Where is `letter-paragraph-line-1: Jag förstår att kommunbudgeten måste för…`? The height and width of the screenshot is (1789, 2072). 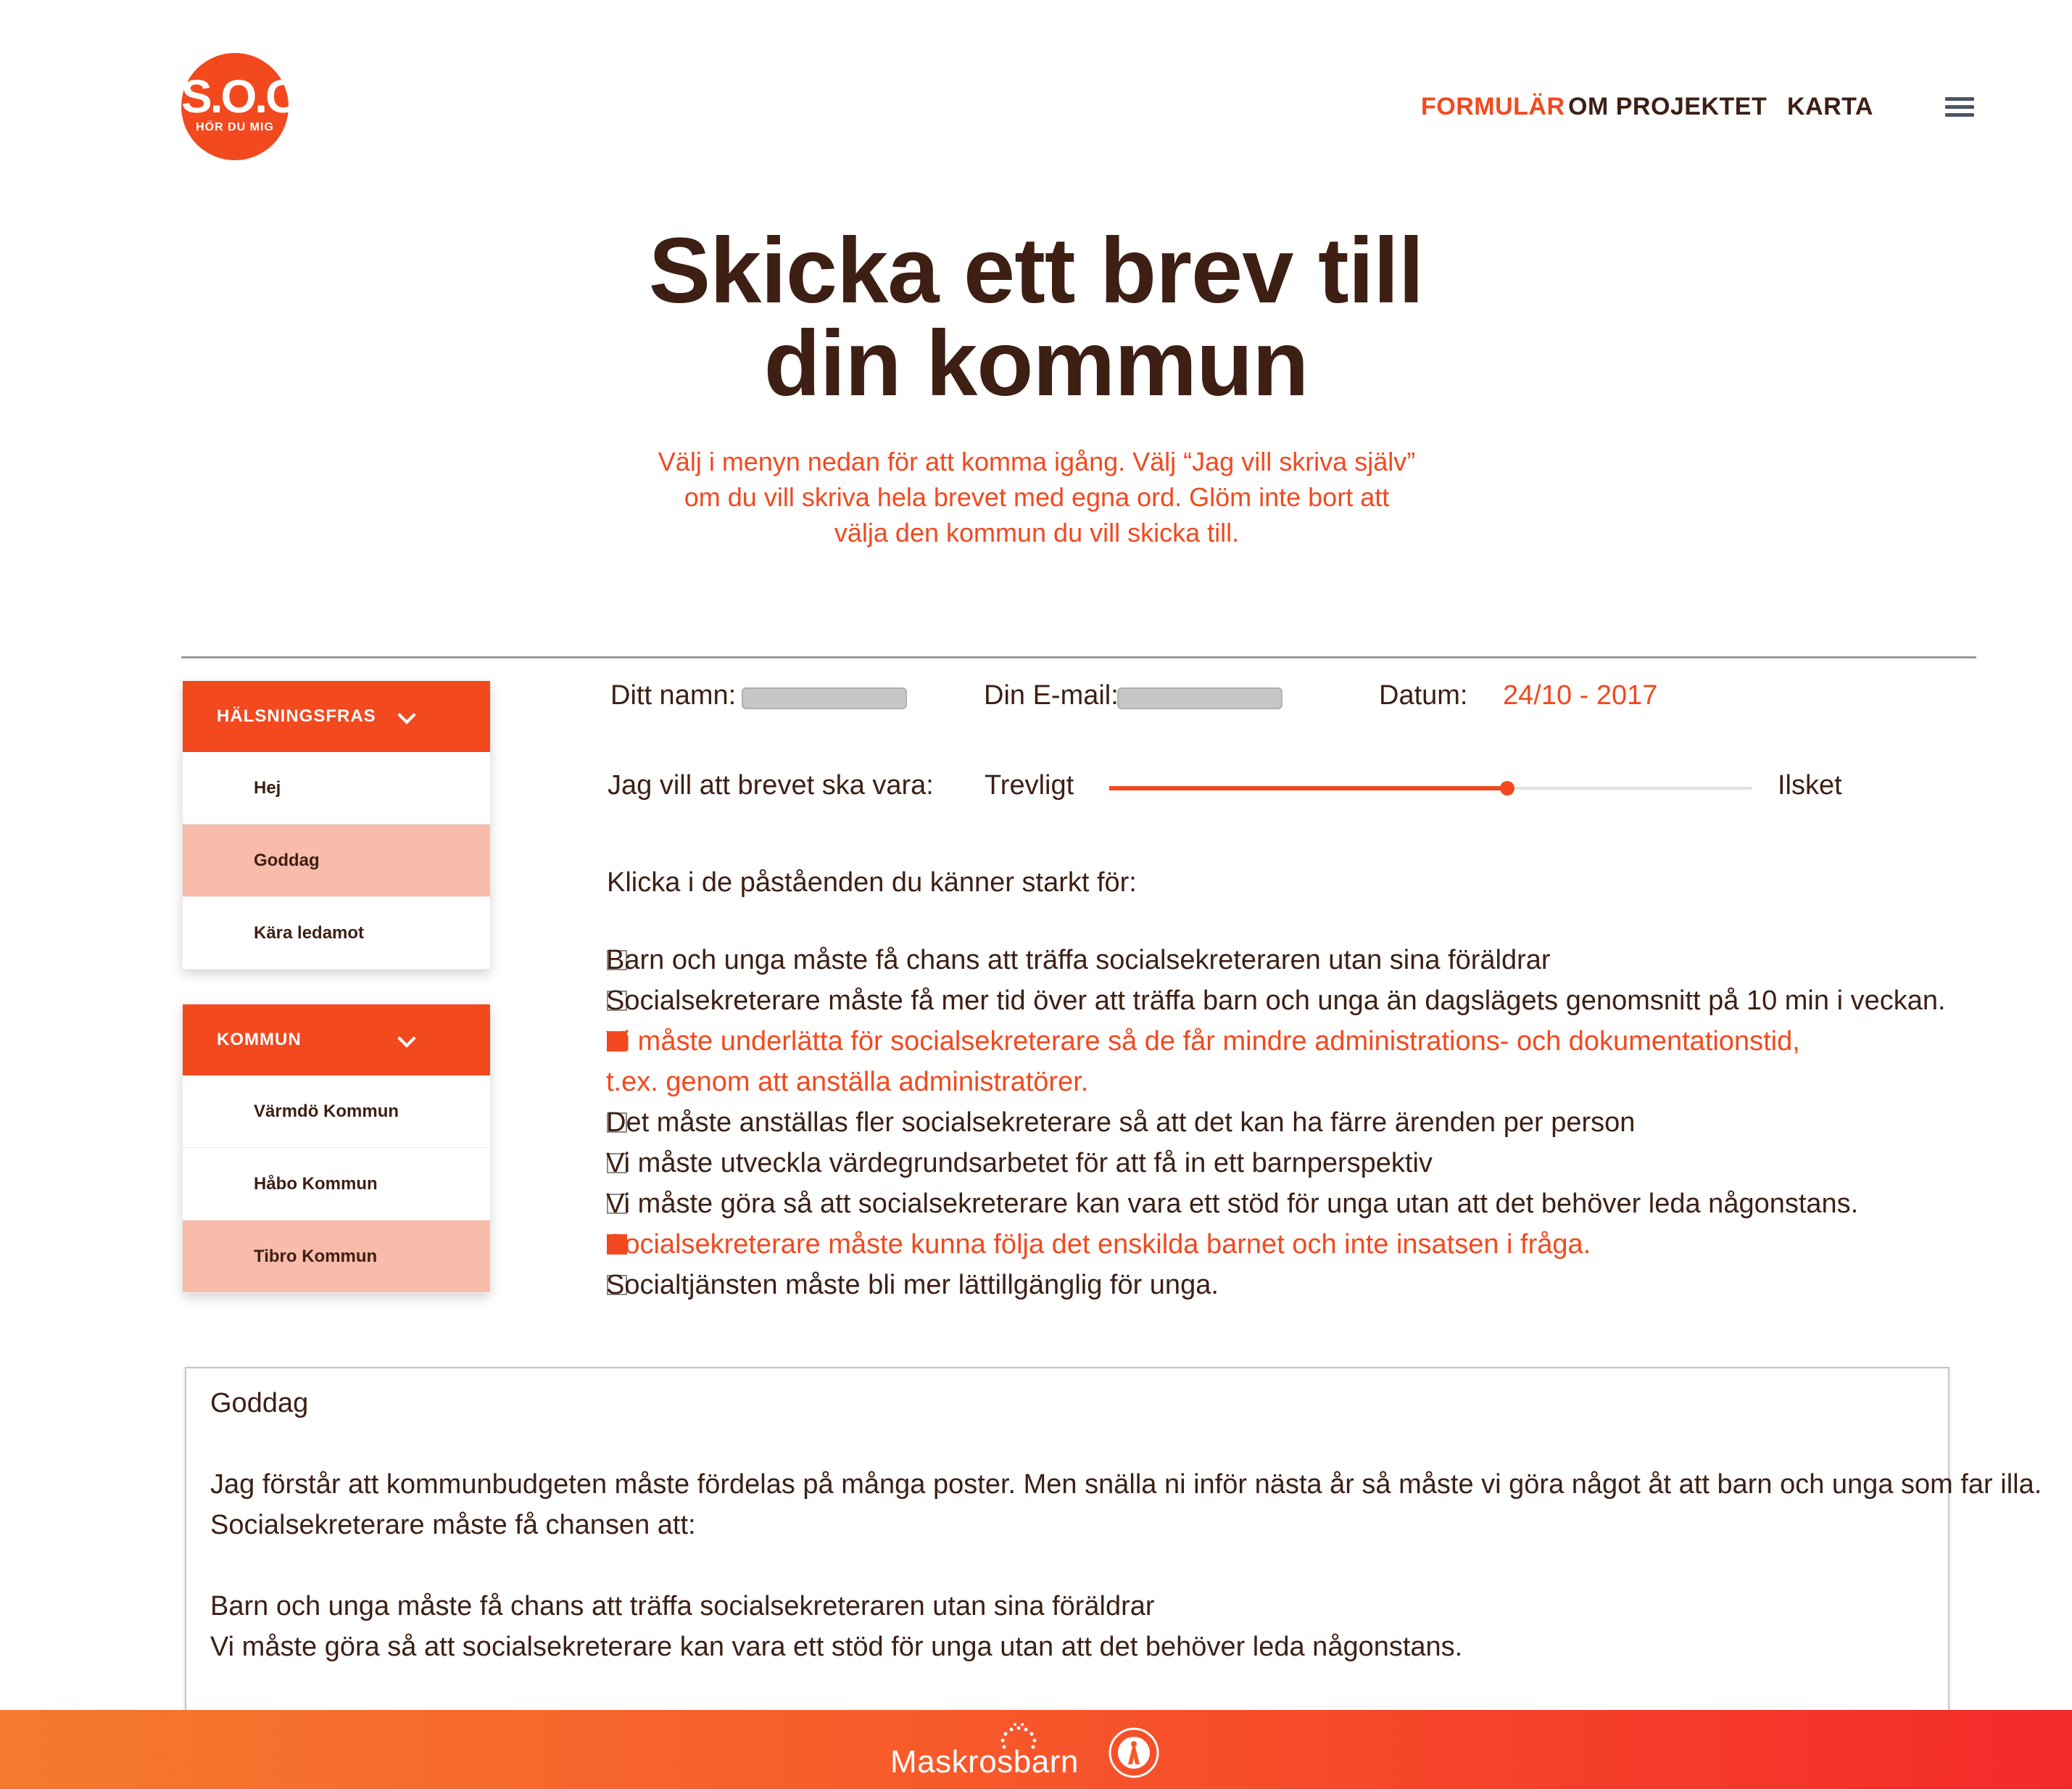
letter-paragraph-line-1: Jag förstår att kommunbudgeten måste för… is located at coordinates (1126, 1484).